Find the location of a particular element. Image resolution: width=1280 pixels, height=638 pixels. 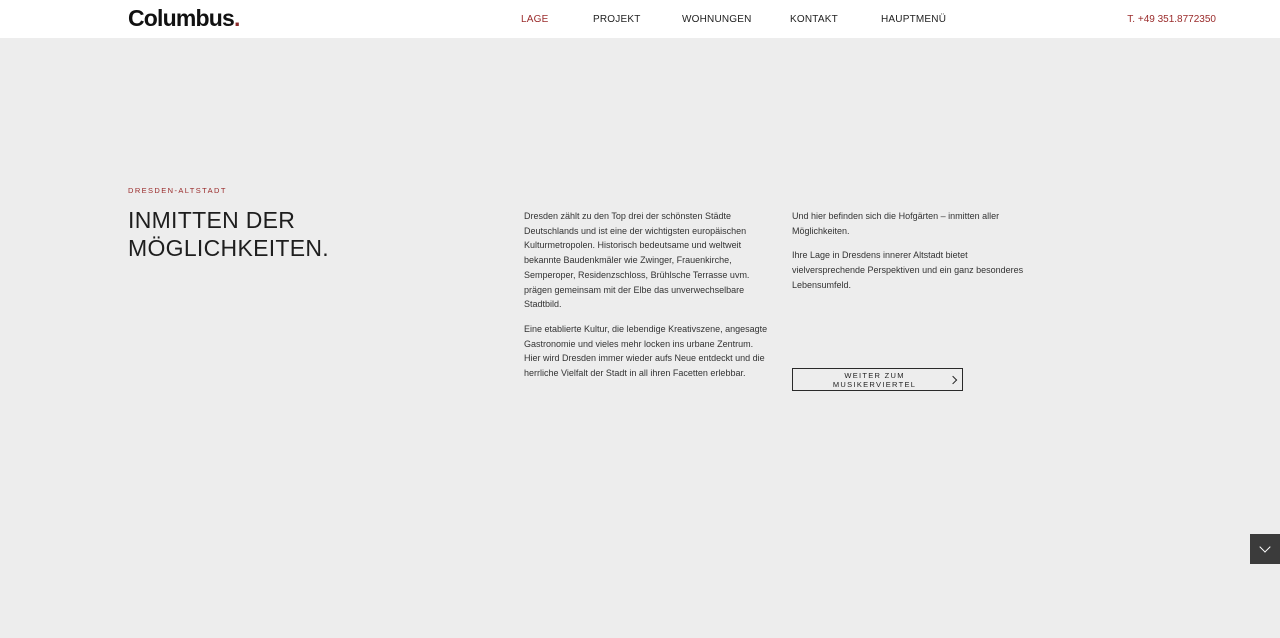

logo-text: Columbus is located at coordinates (181, 18).